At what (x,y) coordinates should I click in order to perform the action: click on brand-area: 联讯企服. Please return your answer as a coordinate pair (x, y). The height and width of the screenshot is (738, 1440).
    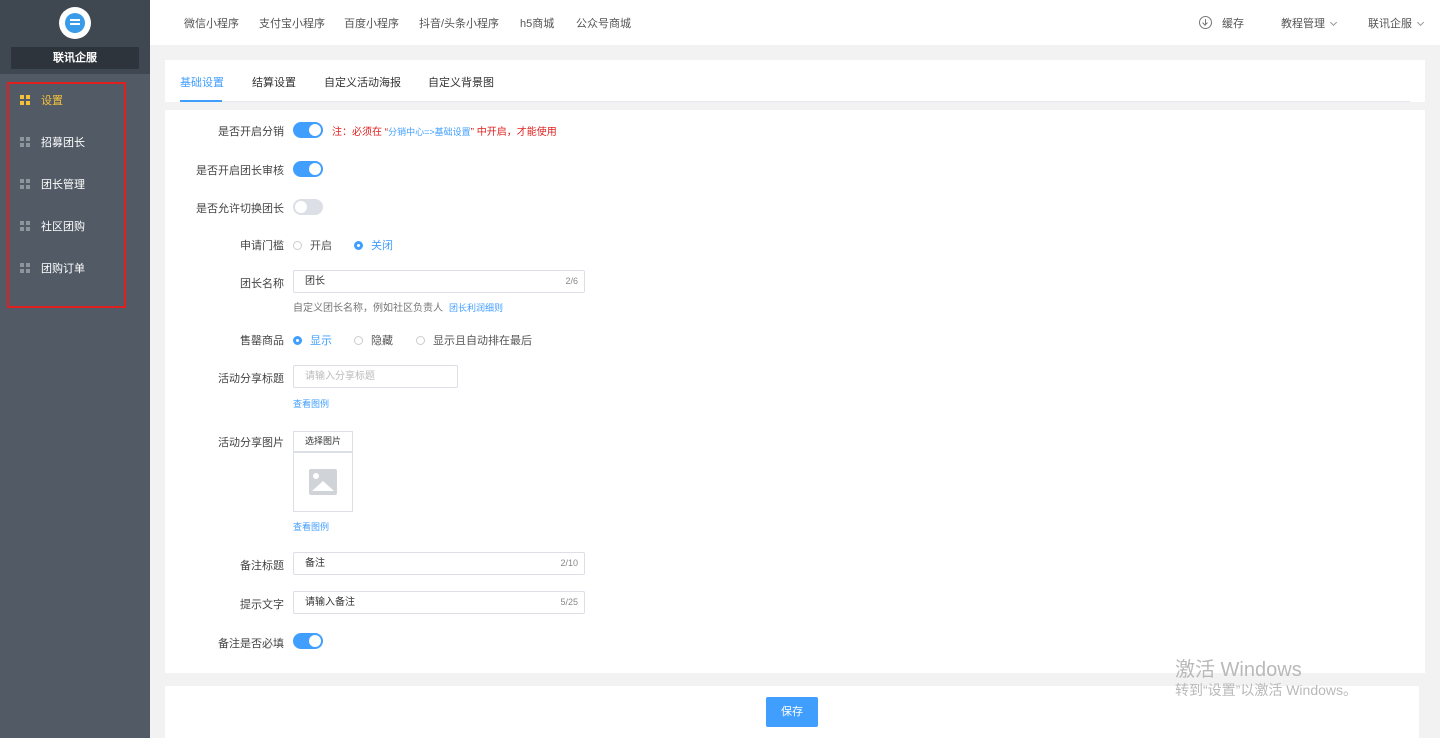
    Looking at the image, I should click on (75, 37).